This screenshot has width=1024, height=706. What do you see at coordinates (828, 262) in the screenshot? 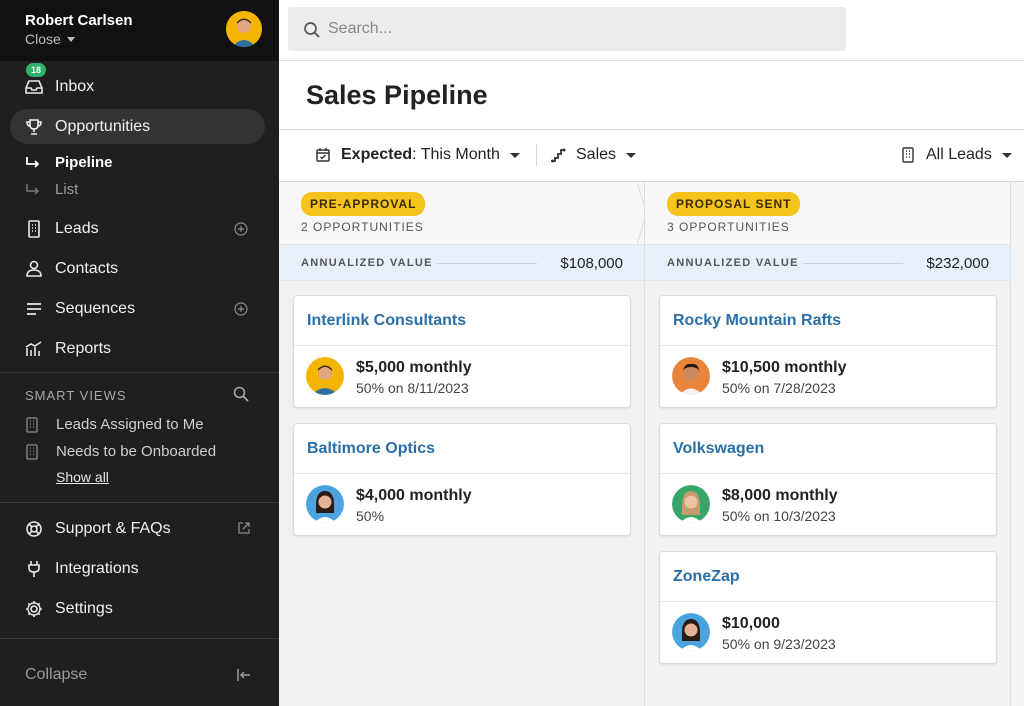
I see `annualized-value-row: ANNUALIZED VALUE $232,000` at bounding box center [828, 262].